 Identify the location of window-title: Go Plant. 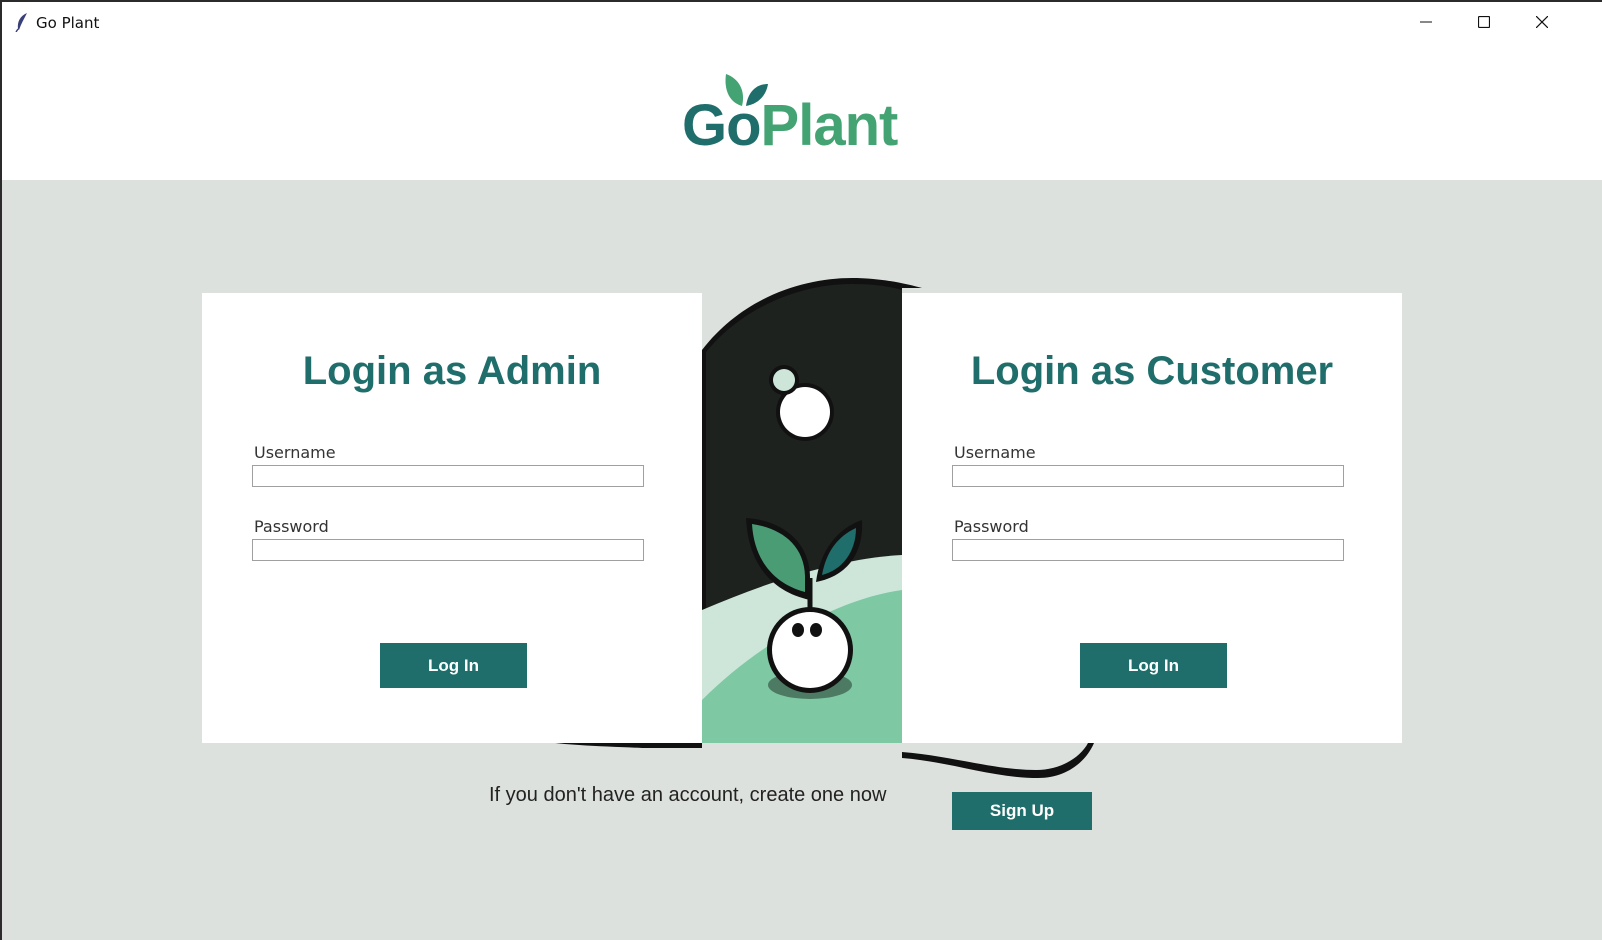
(68, 23).